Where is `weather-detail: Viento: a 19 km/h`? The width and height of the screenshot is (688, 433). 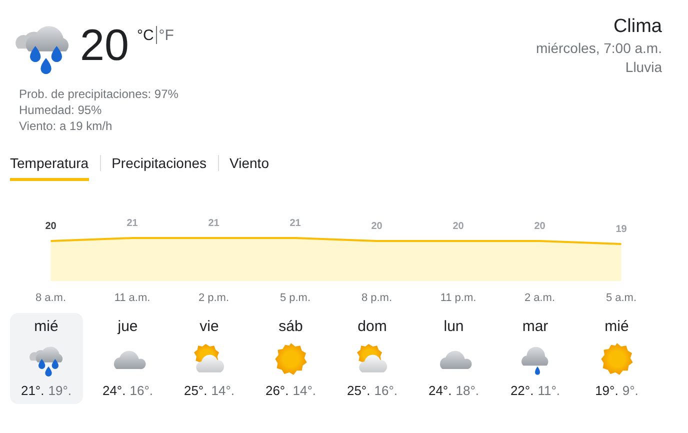 weather-detail: Viento: a 19 km/h is located at coordinates (66, 126).